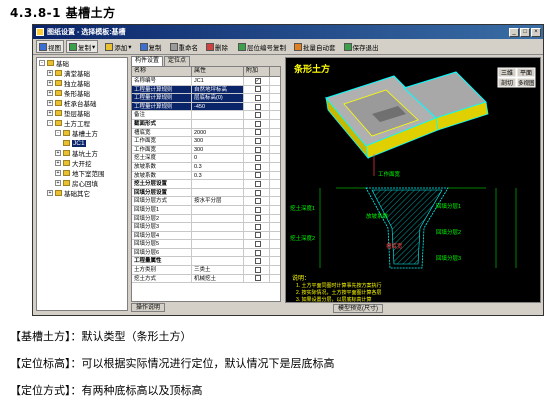 This screenshot has height=406, width=560. I want to click on property-value: 三类土, so click(218, 270).